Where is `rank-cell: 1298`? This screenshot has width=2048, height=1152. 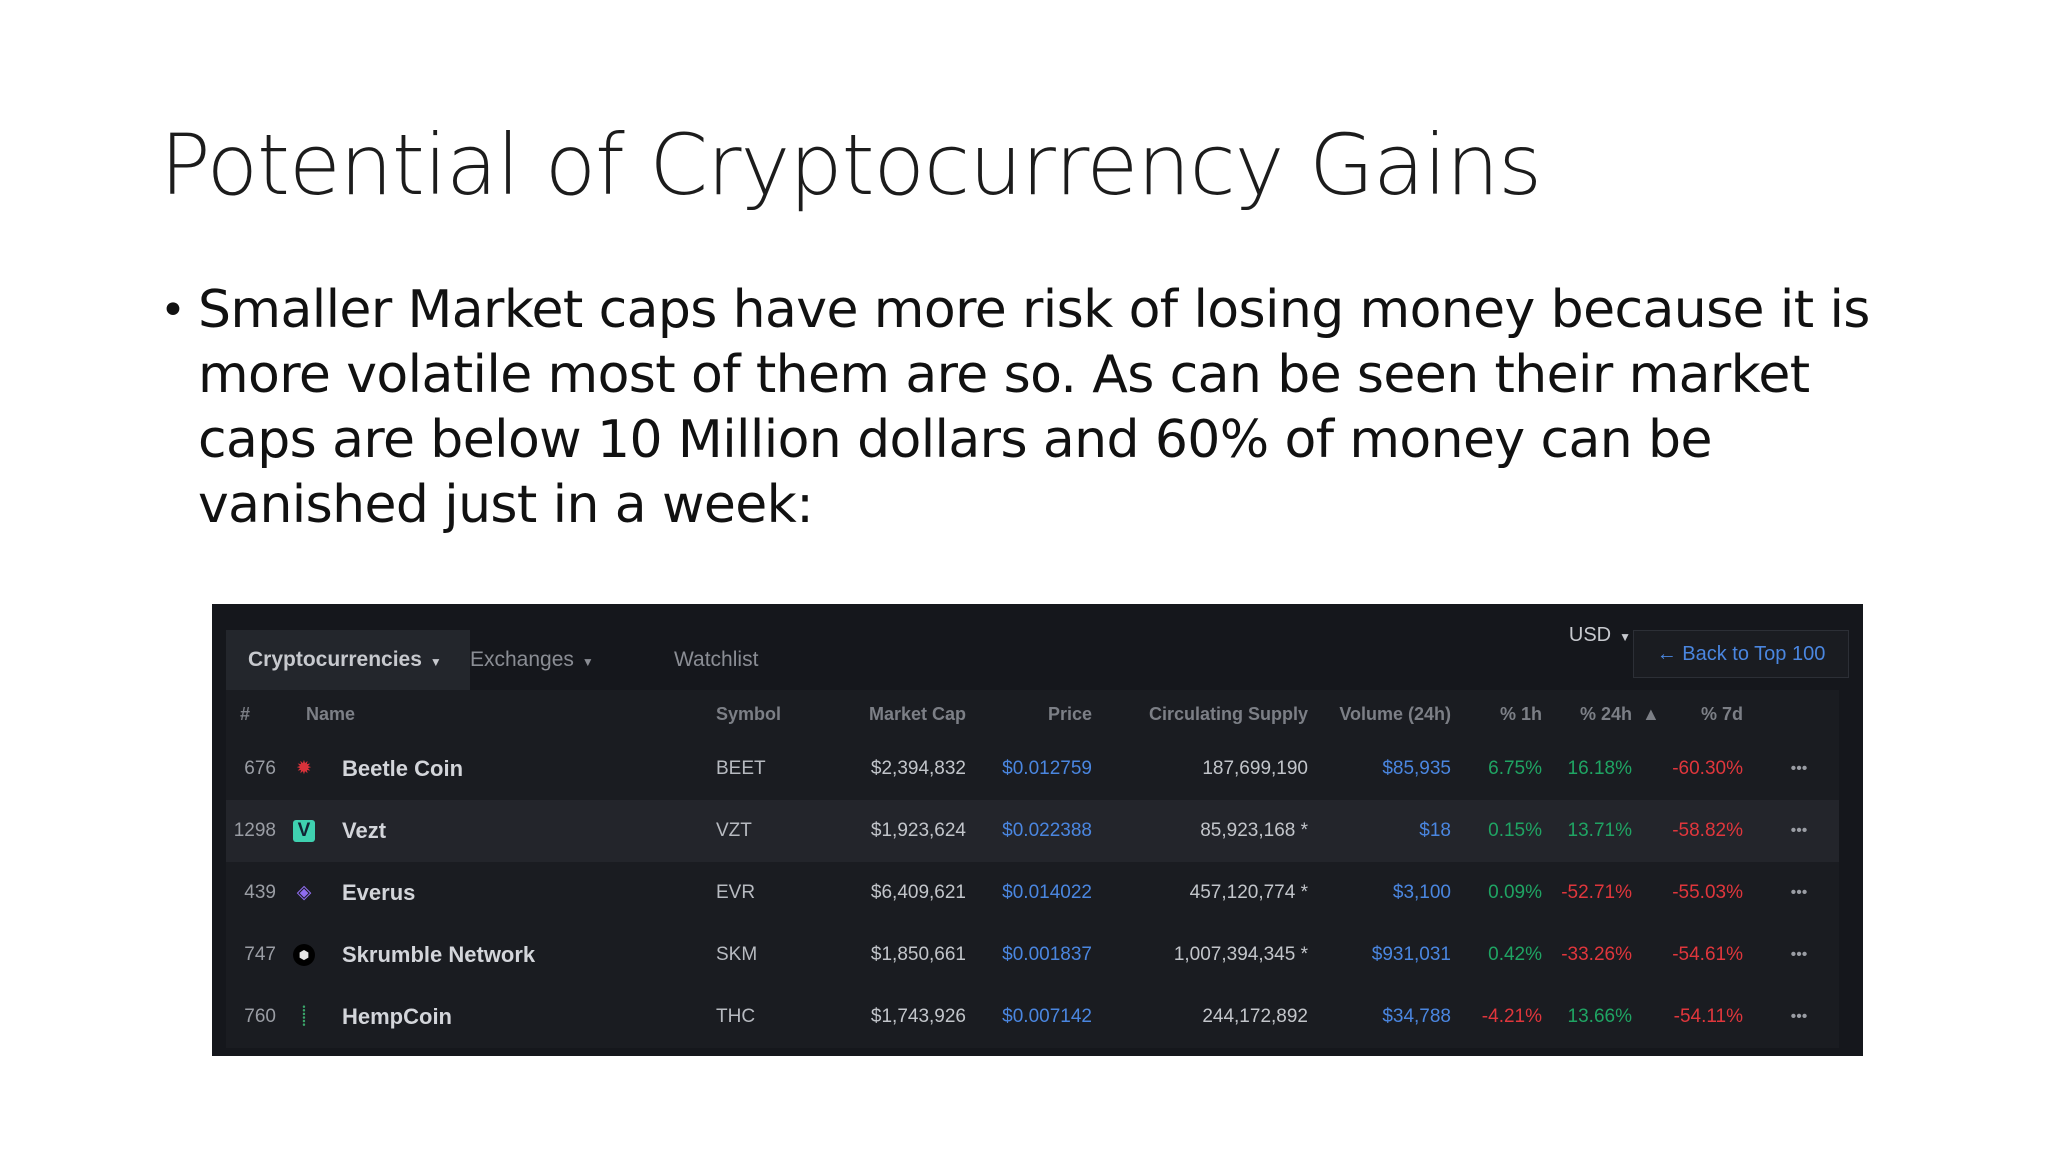
rank-cell: 1298 is located at coordinates (254, 830).